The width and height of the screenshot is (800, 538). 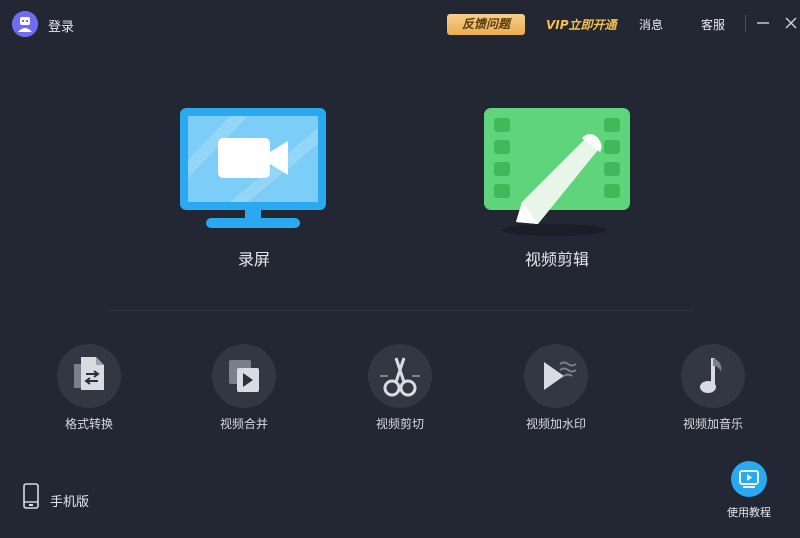 I want to click on tool-label: 视频合并, so click(x=243, y=424).